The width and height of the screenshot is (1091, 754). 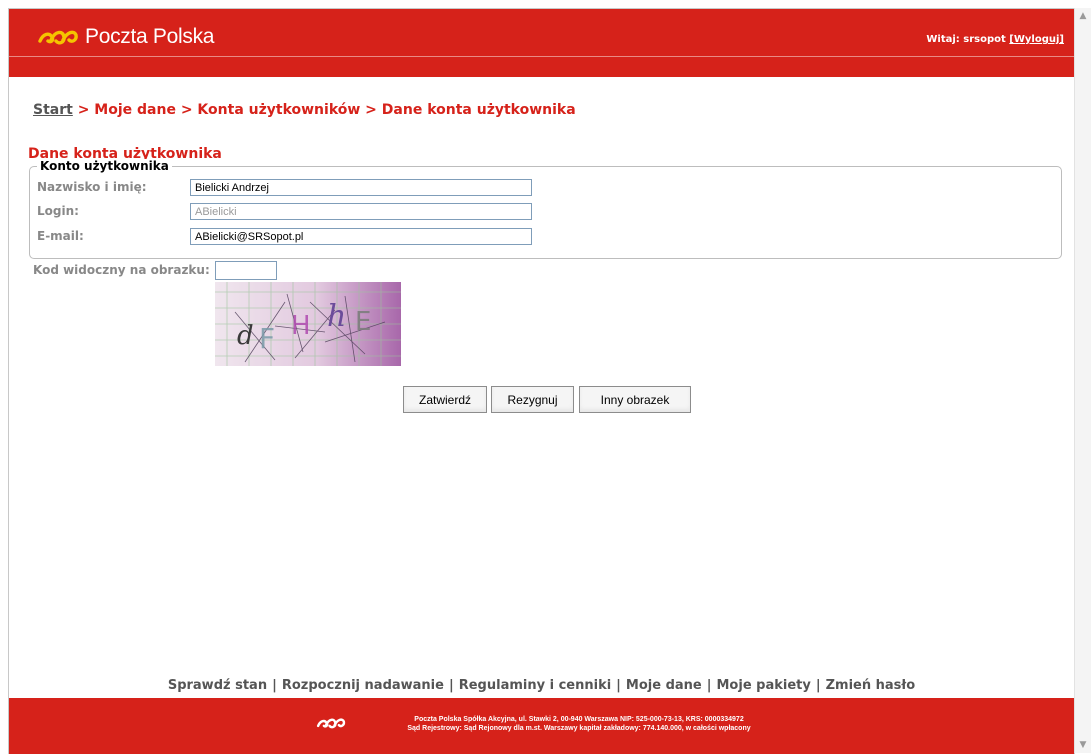 What do you see at coordinates (1082, 380) in the screenshot?
I see `vertical-scrollbar: ▲ ▼` at bounding box center [1082, 380].